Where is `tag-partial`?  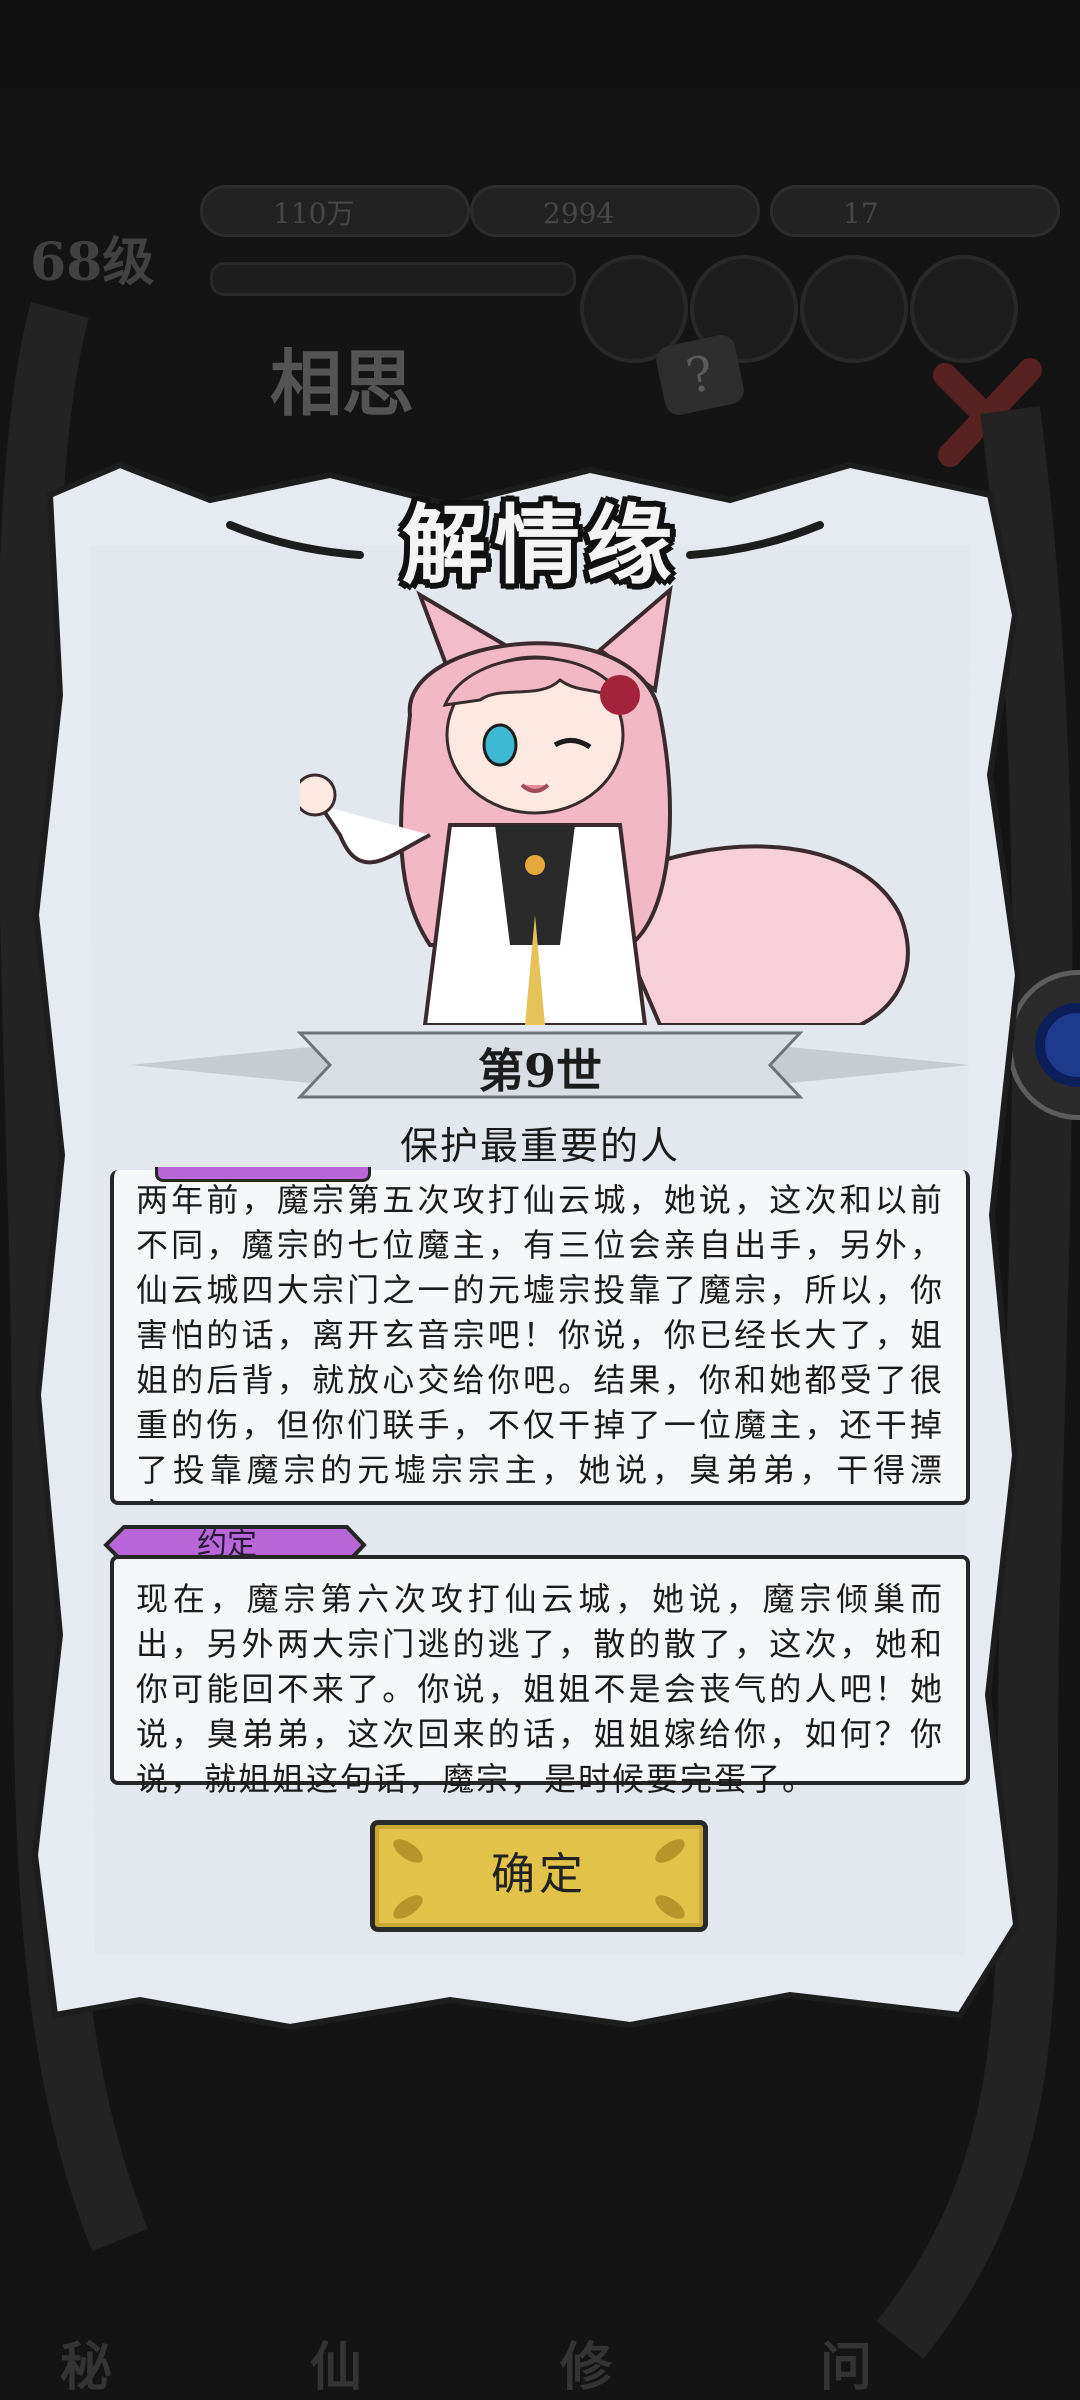
tag-partial is located at coordinates (263, 1174).